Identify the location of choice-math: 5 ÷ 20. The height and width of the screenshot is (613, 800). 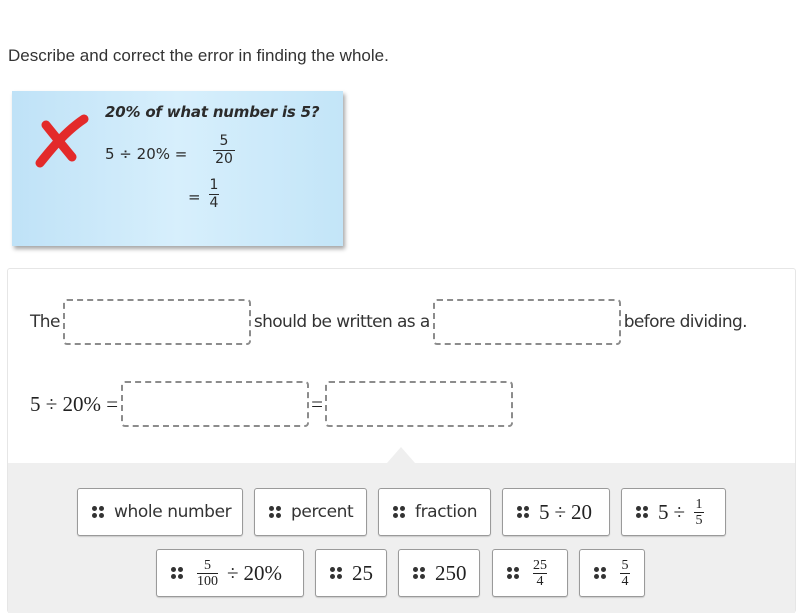
(565, 512).